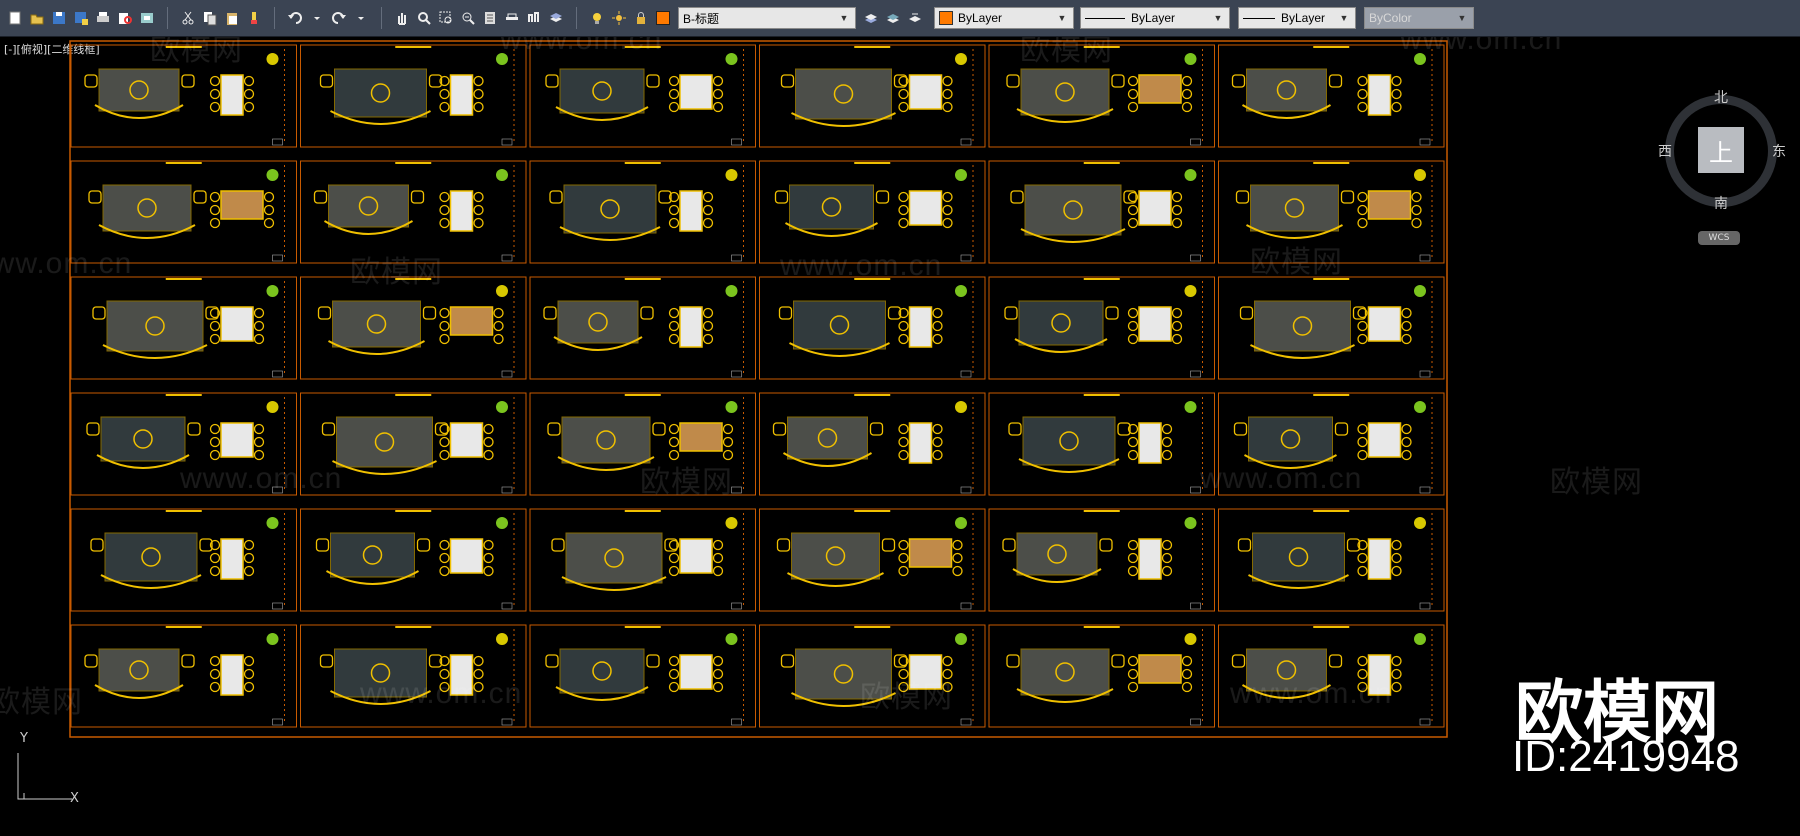 The height and width of the screenshot is (836, 1800). What do you see at coordinates (1626, 756) in the screenshot?
I see `model-id-label: ID:2419948` at bounding box center [1626, 756].